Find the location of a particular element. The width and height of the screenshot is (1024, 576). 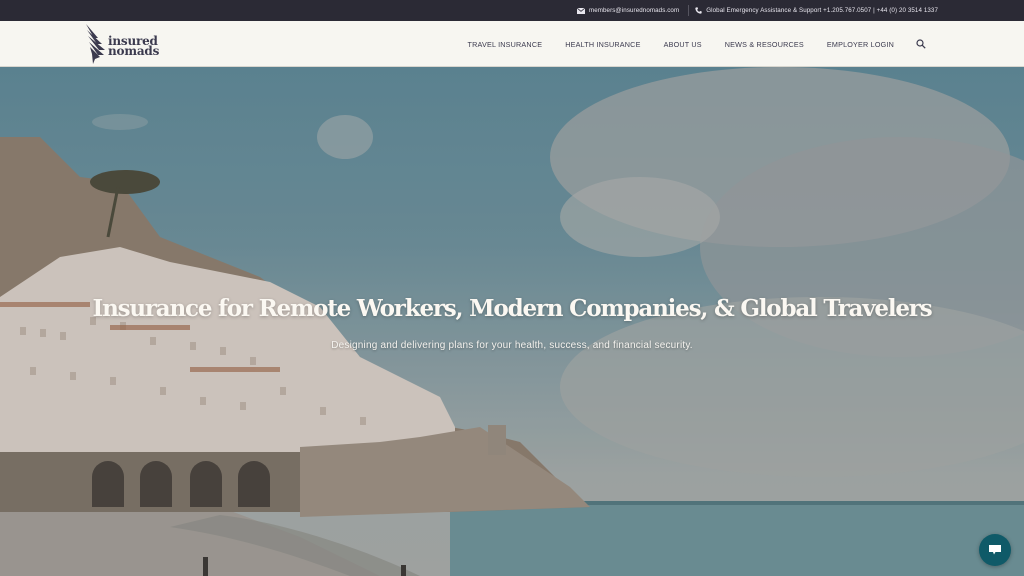

chat-bubble-icon is located at coordinates (995, 550).